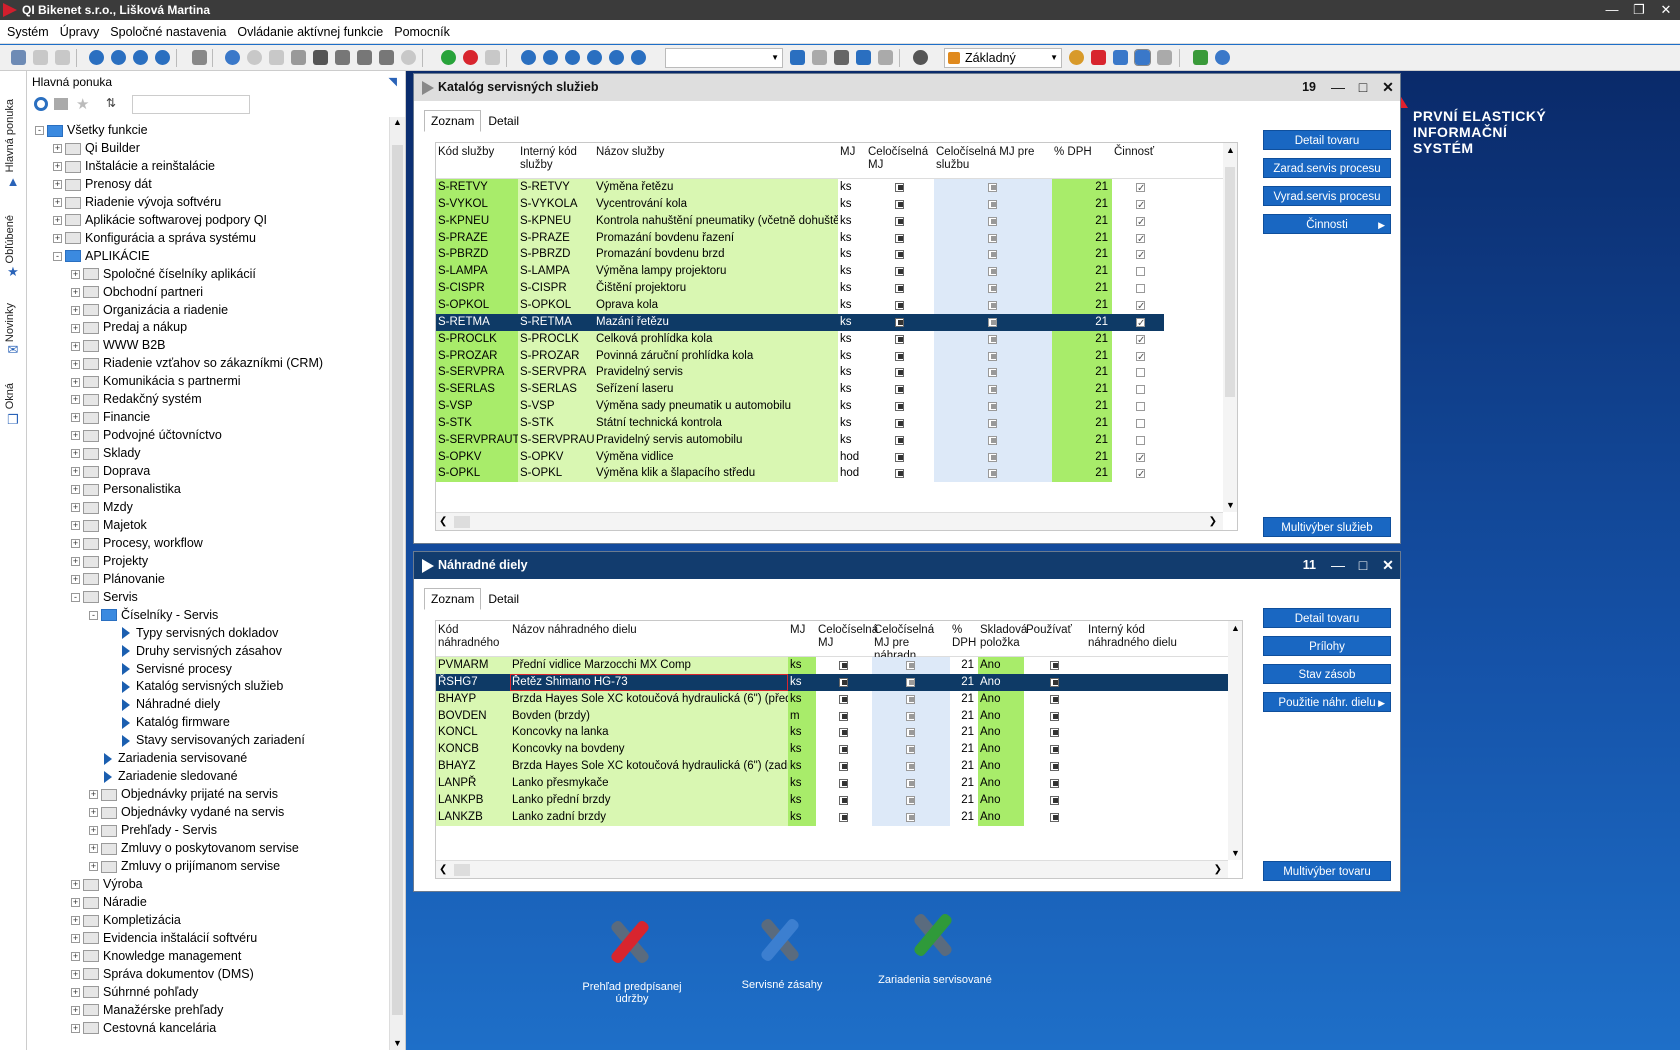 The height and width of the screenshot is (1050, 1680). I want to click on cell-code: S-PBRZD, so click(477, 255).